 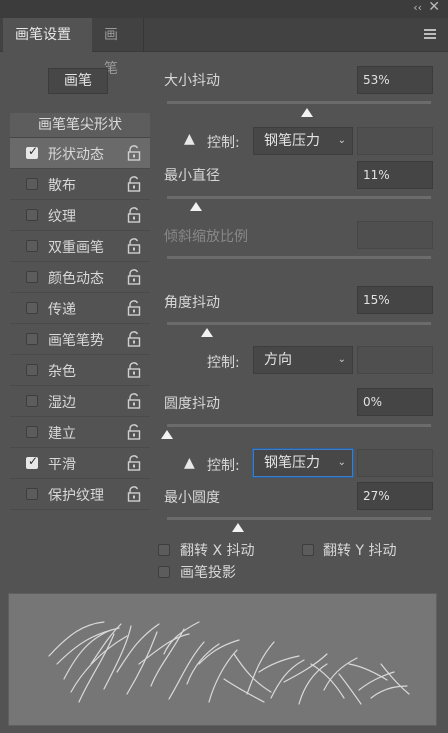 What do you see at coordinates (238, 527) in the screenshot?
I see `min-roundness-slider-handle` at bounding box center [238, 527].